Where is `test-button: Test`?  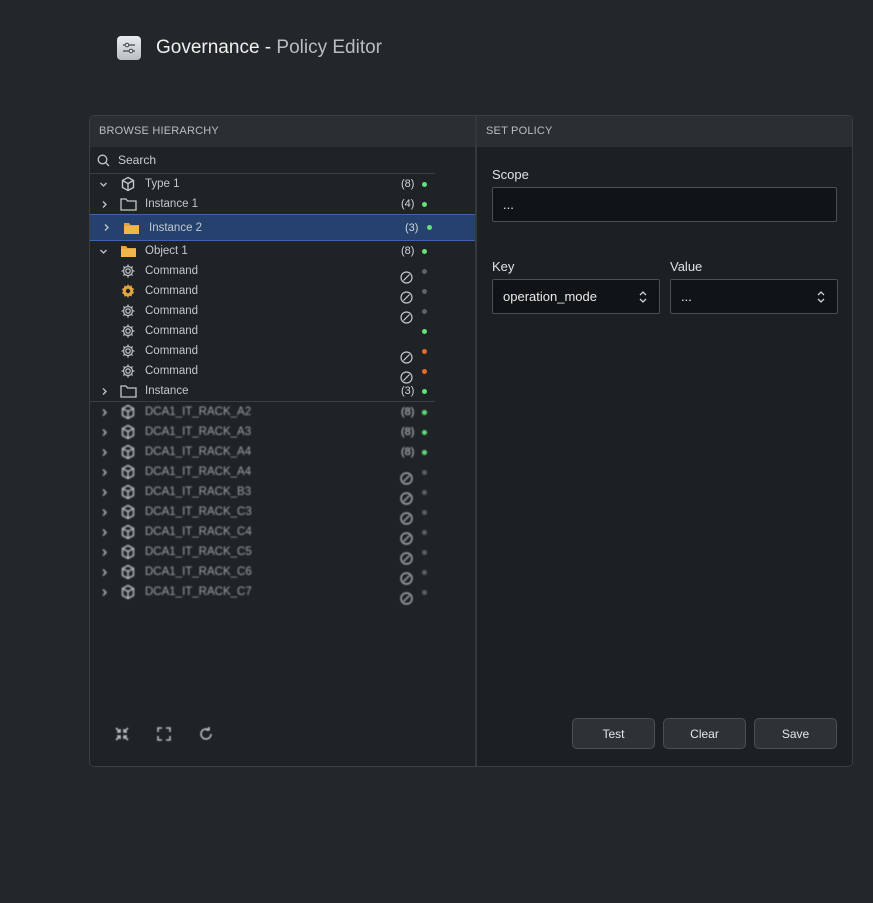
test-button: Test is located at coordinates (613, 733).